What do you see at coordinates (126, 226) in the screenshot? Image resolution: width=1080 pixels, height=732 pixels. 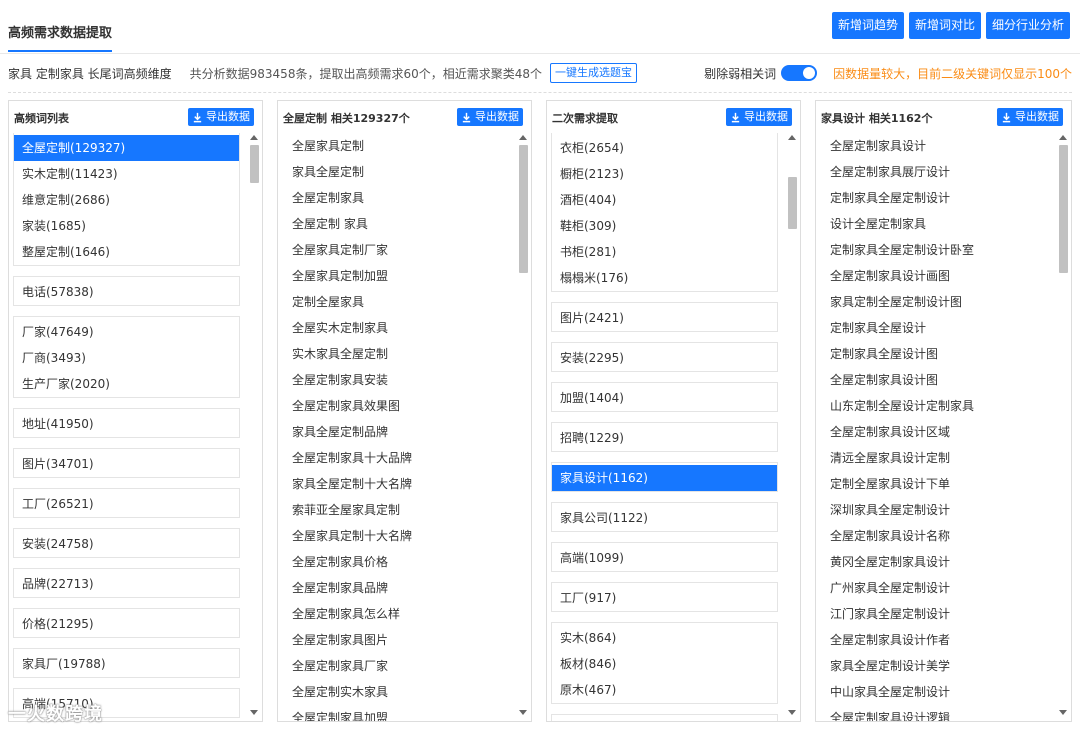 I see `list-item: 家装(1685)` at bounding box center [126, 226].